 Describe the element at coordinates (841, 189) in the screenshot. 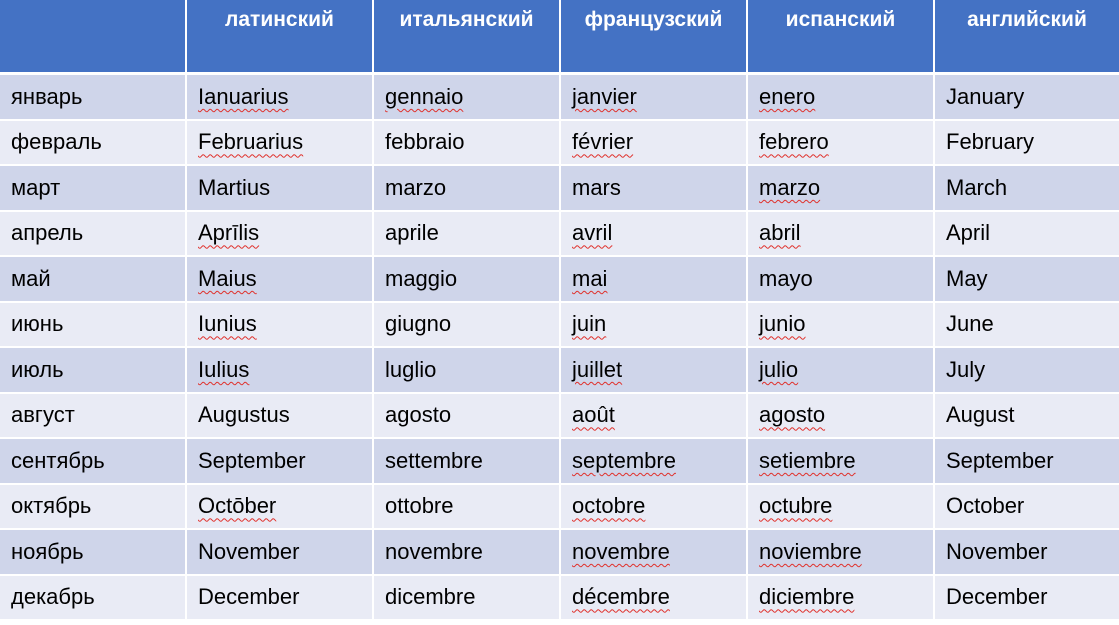

I see `cell-spanish: marzo` at that location.